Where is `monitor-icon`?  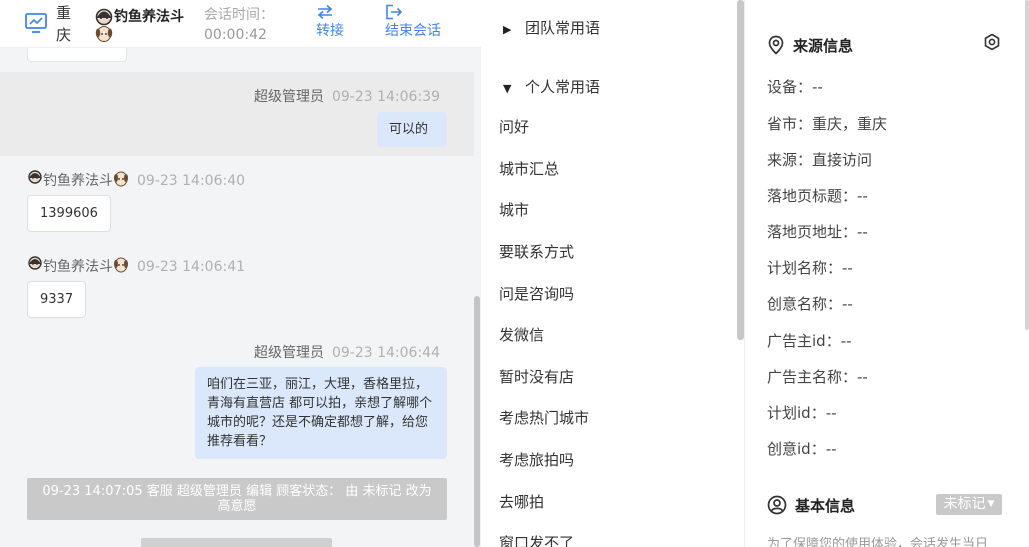
monitor-icon is located at coordinates (36, 23).